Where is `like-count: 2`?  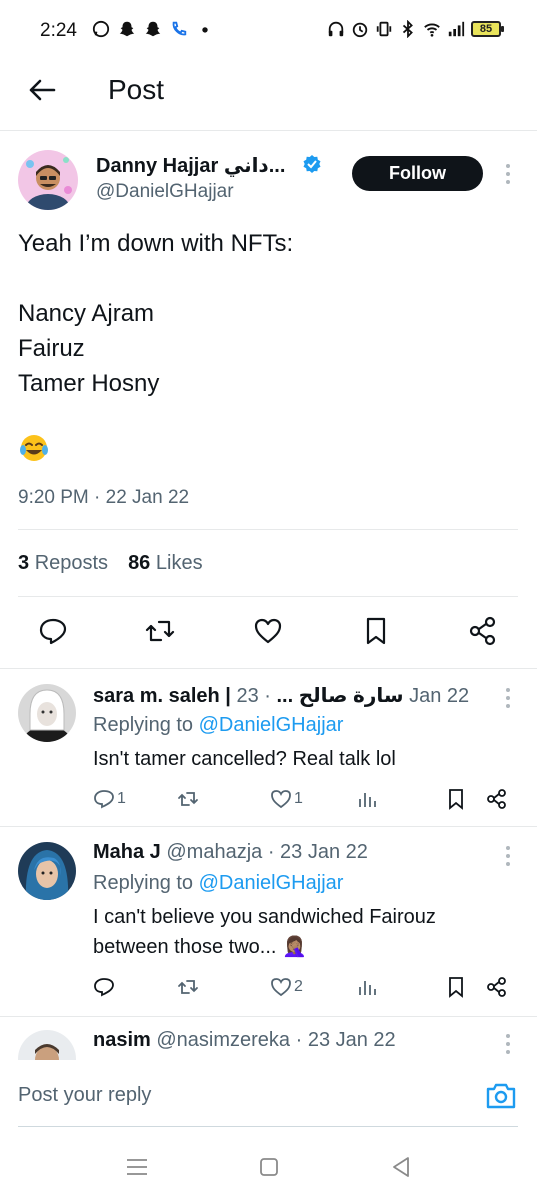
like-count: 2 is located at coordinates (298, 986).